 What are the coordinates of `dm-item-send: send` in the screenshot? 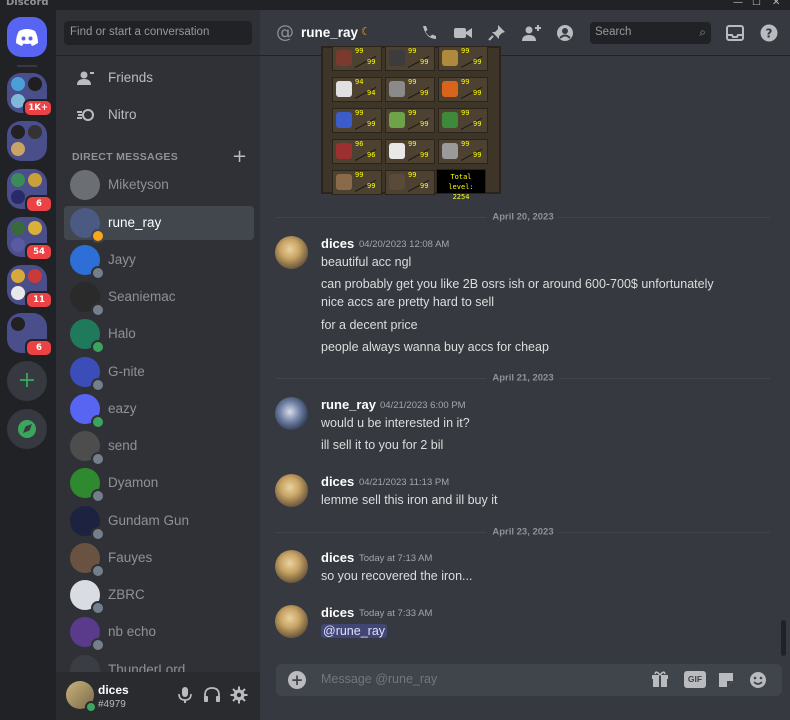 It's located at (159, 447).